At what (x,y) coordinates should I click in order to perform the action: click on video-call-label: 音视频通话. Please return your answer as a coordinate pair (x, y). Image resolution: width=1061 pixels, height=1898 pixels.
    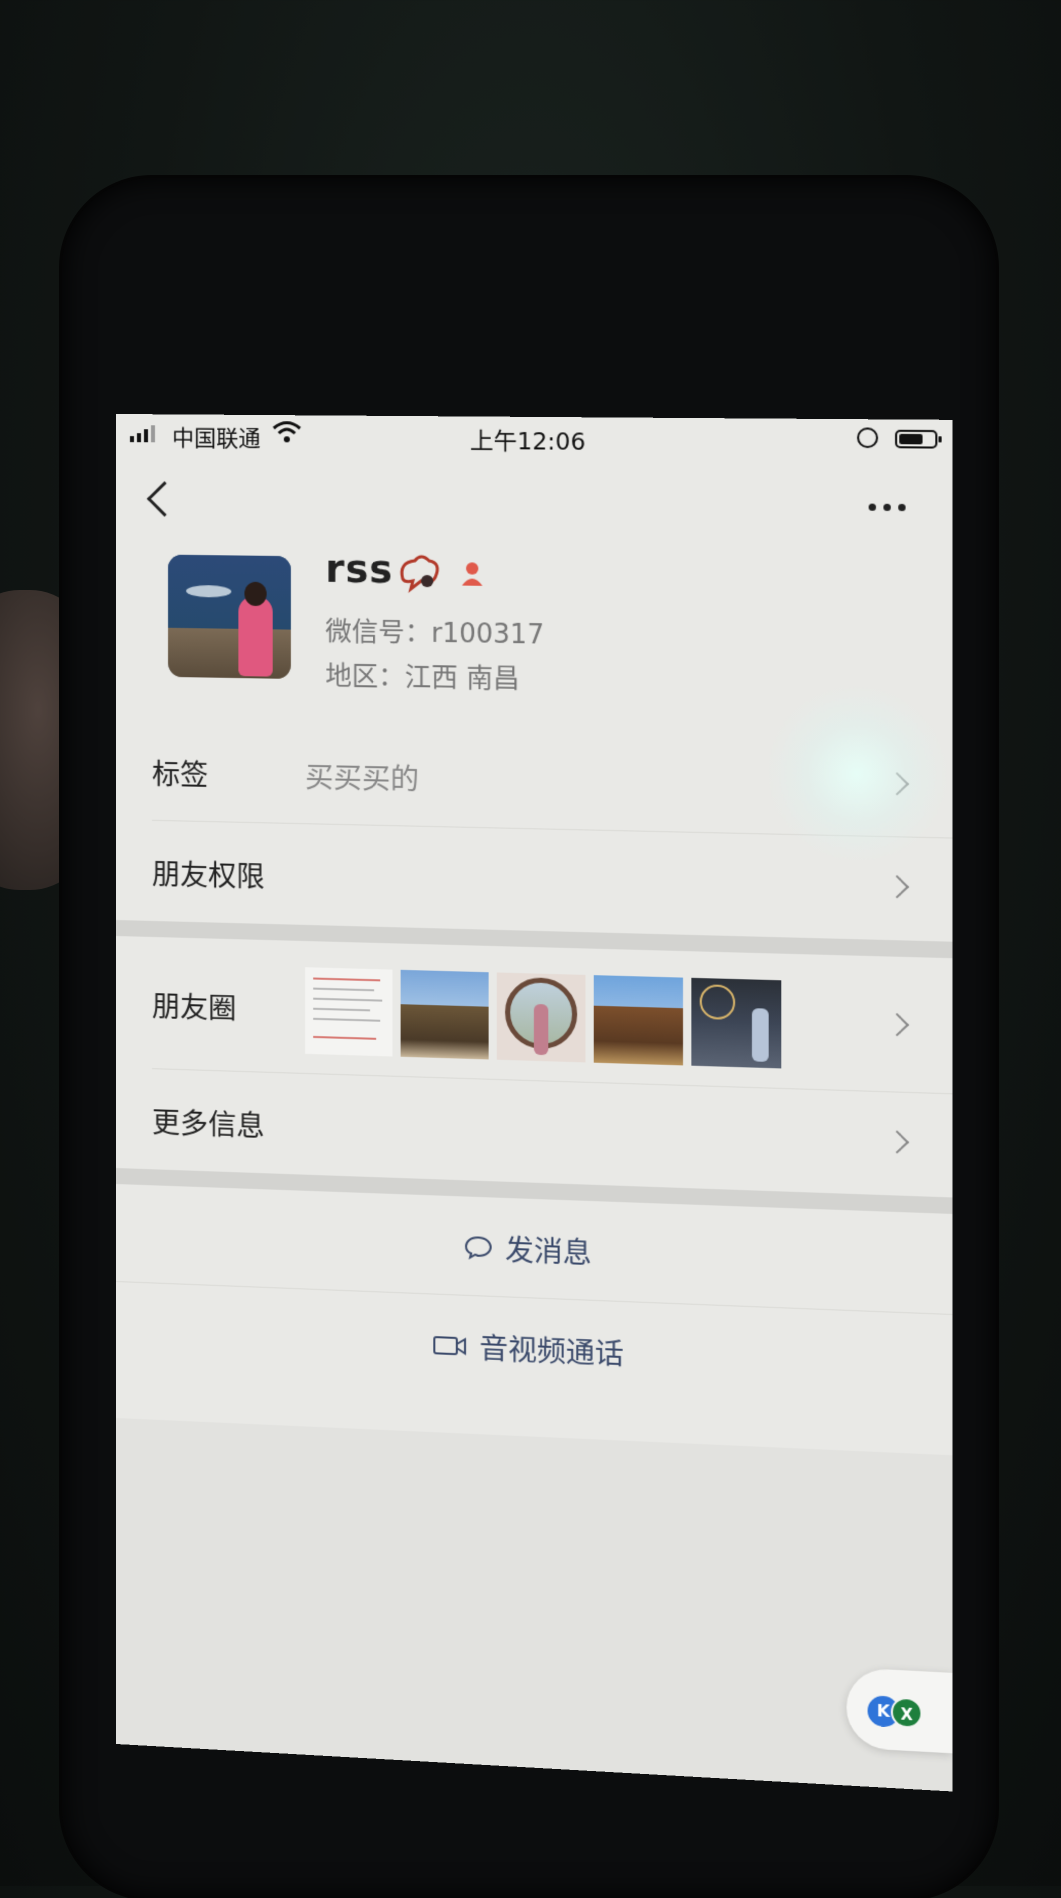
    Looking at the image, I should click on (551, 1350).